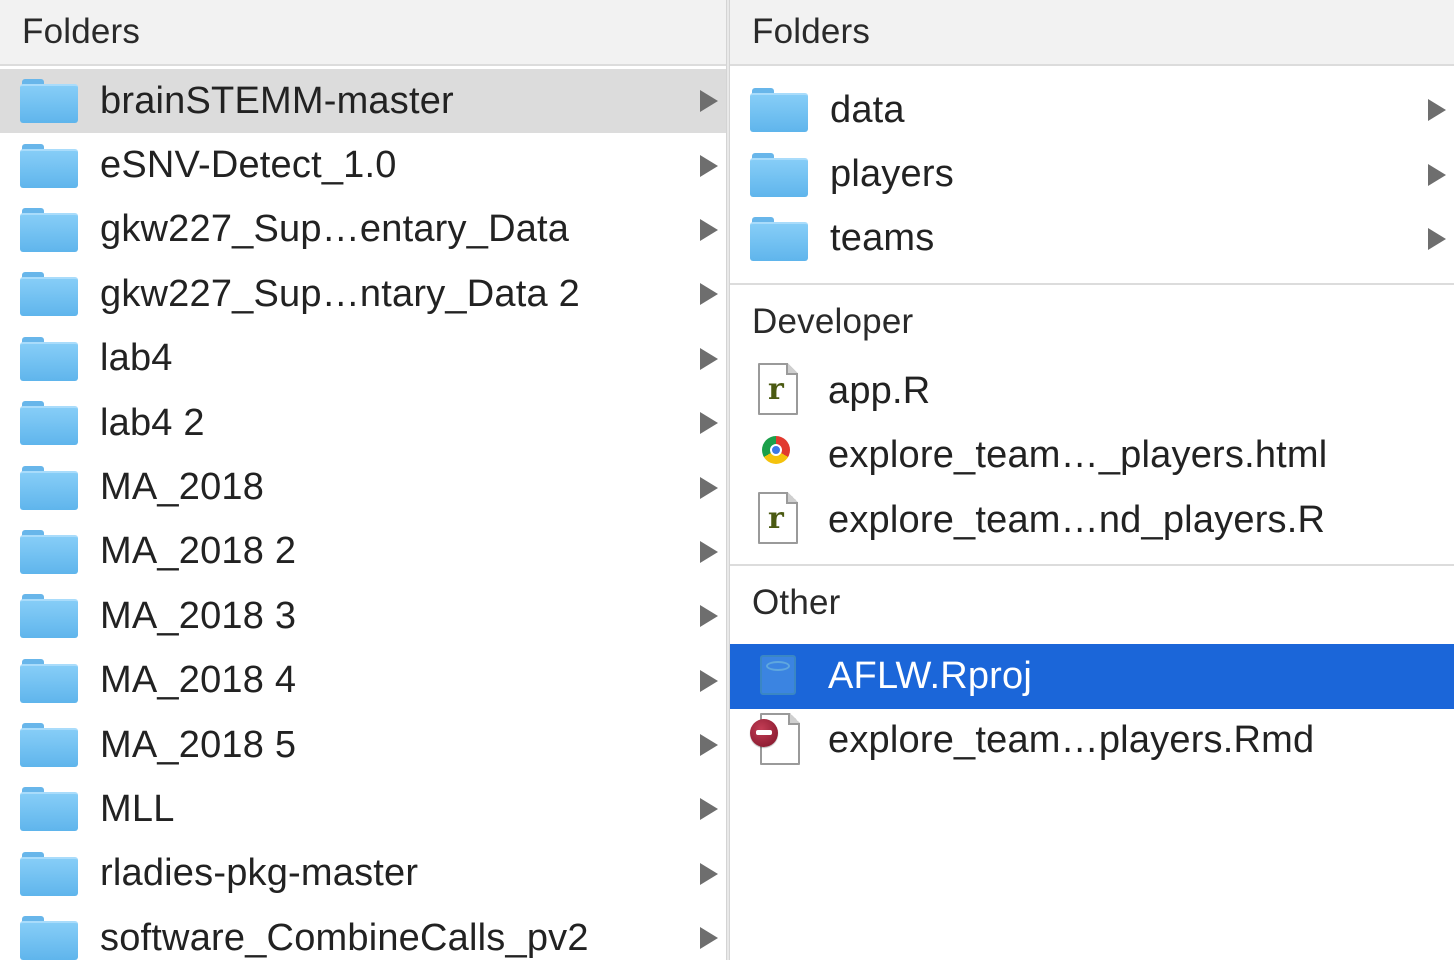  I want to click on chrome-html-icon, so click(778, 456).